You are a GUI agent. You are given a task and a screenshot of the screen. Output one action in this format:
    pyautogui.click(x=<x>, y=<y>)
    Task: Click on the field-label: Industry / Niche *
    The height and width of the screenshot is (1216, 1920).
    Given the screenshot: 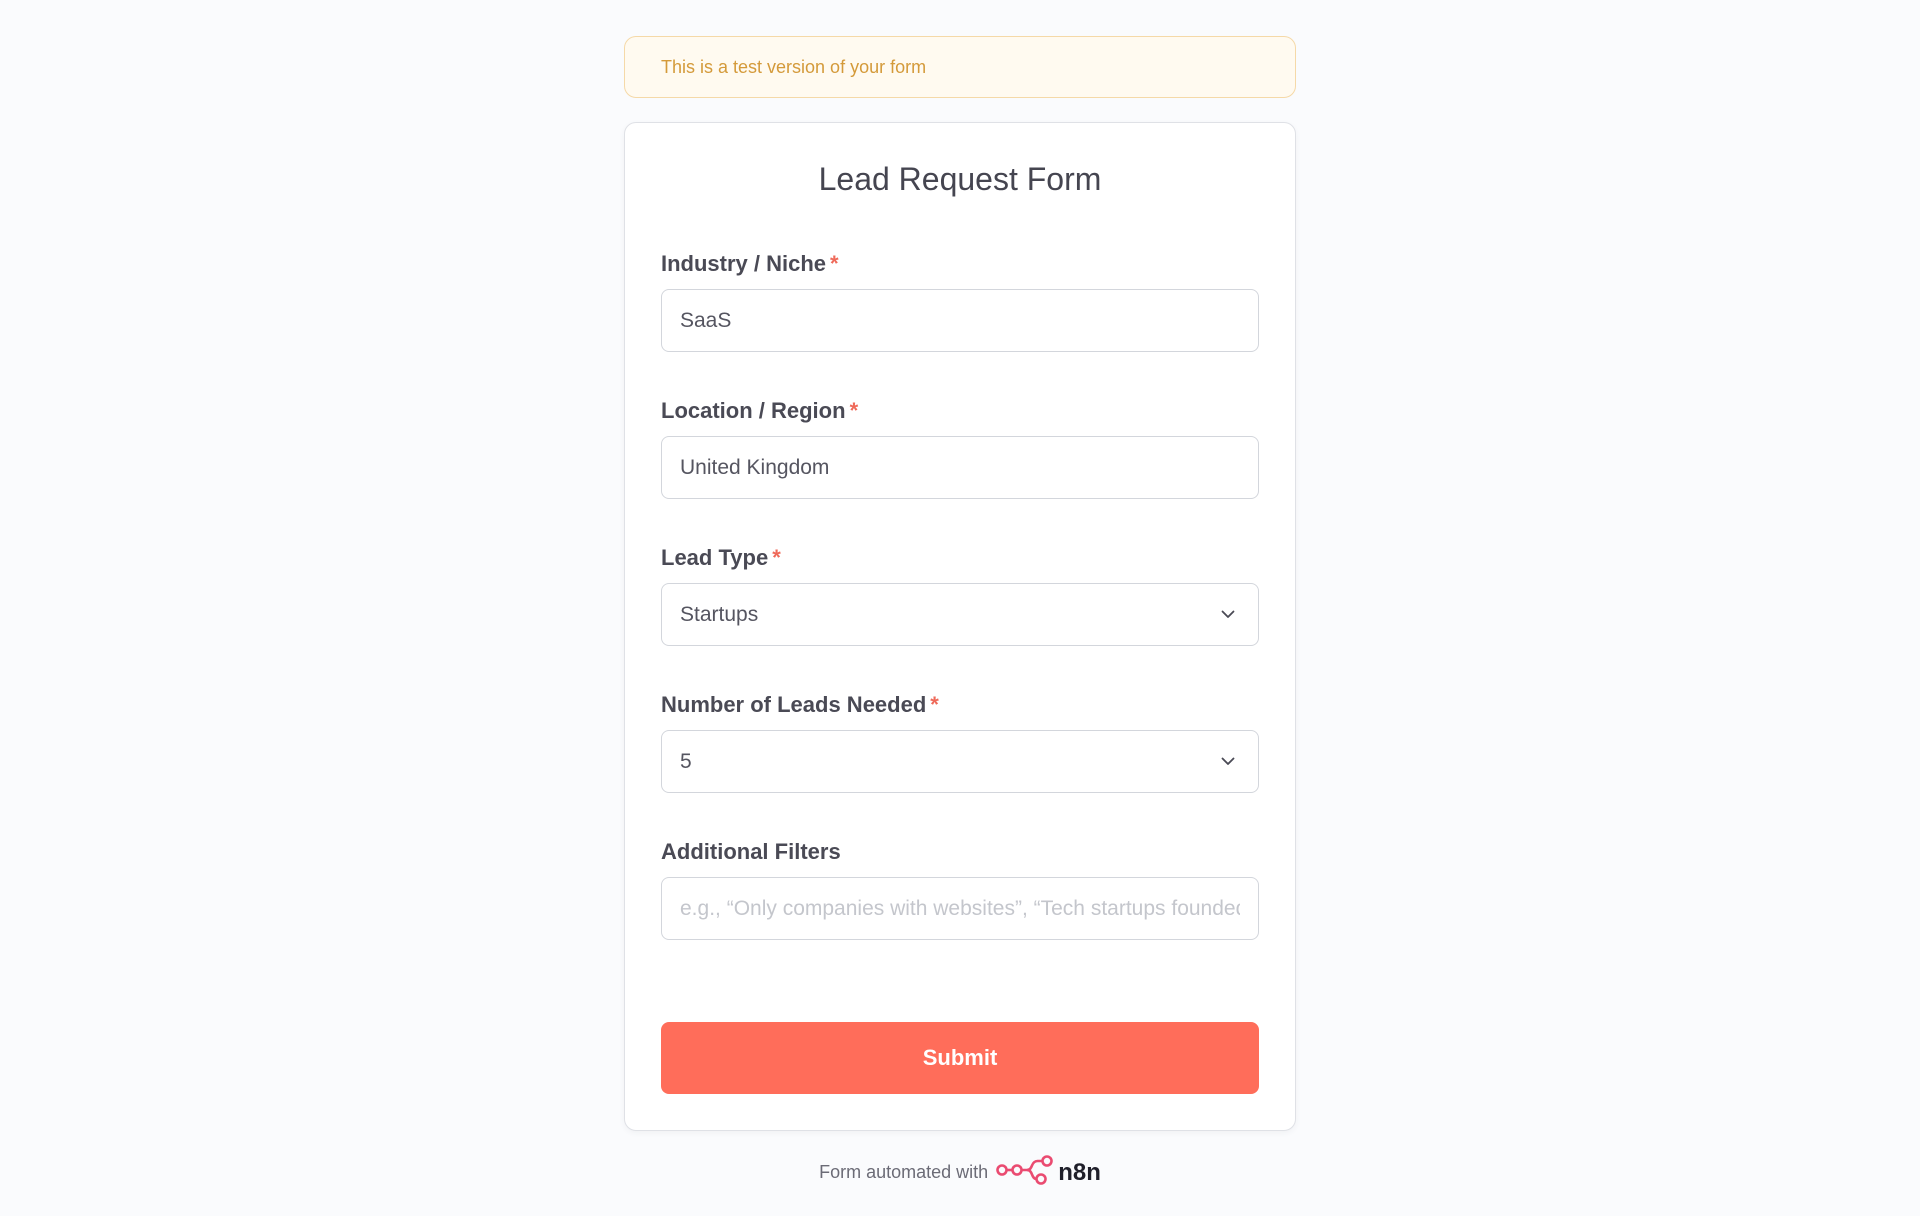 What is the action you would take?
    pyautogui.click(x=750, y=263)
    